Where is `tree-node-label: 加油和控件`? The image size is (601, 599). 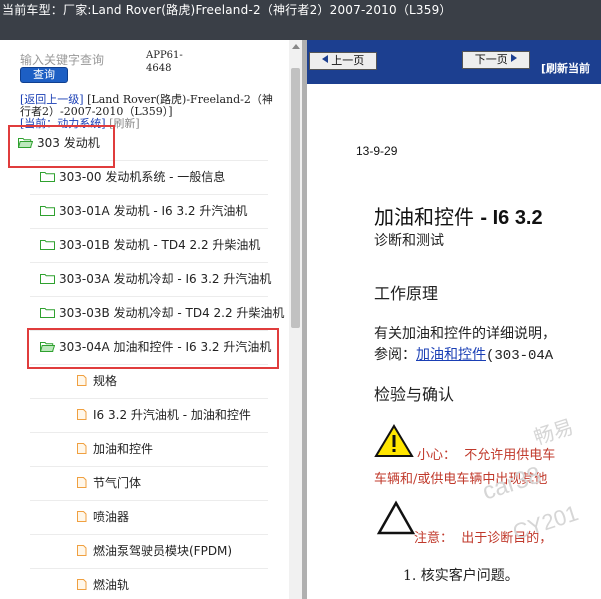
tree-node-label: 加油和控件 is located at coordinates (123, 449).